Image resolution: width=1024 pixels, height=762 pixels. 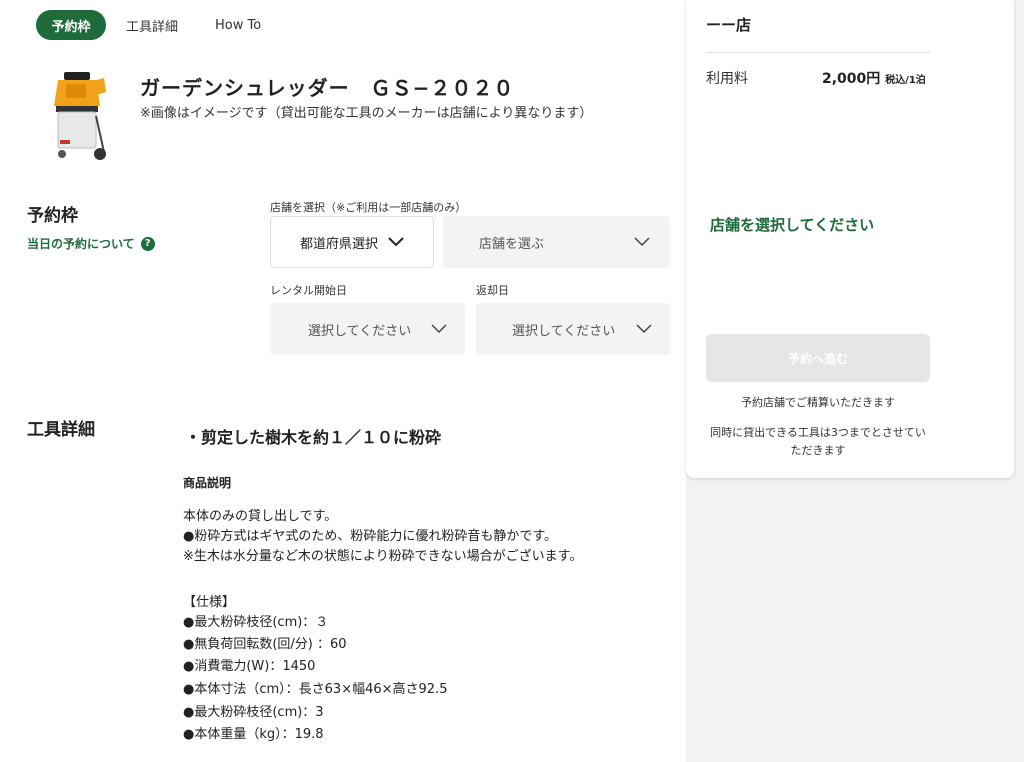 I want to click on rental-start-select: 選択してください, so click(x=367, y=329).